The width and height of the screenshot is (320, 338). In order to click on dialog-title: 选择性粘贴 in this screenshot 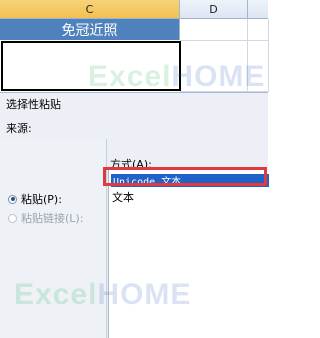, I will do `click(33, 104)`.